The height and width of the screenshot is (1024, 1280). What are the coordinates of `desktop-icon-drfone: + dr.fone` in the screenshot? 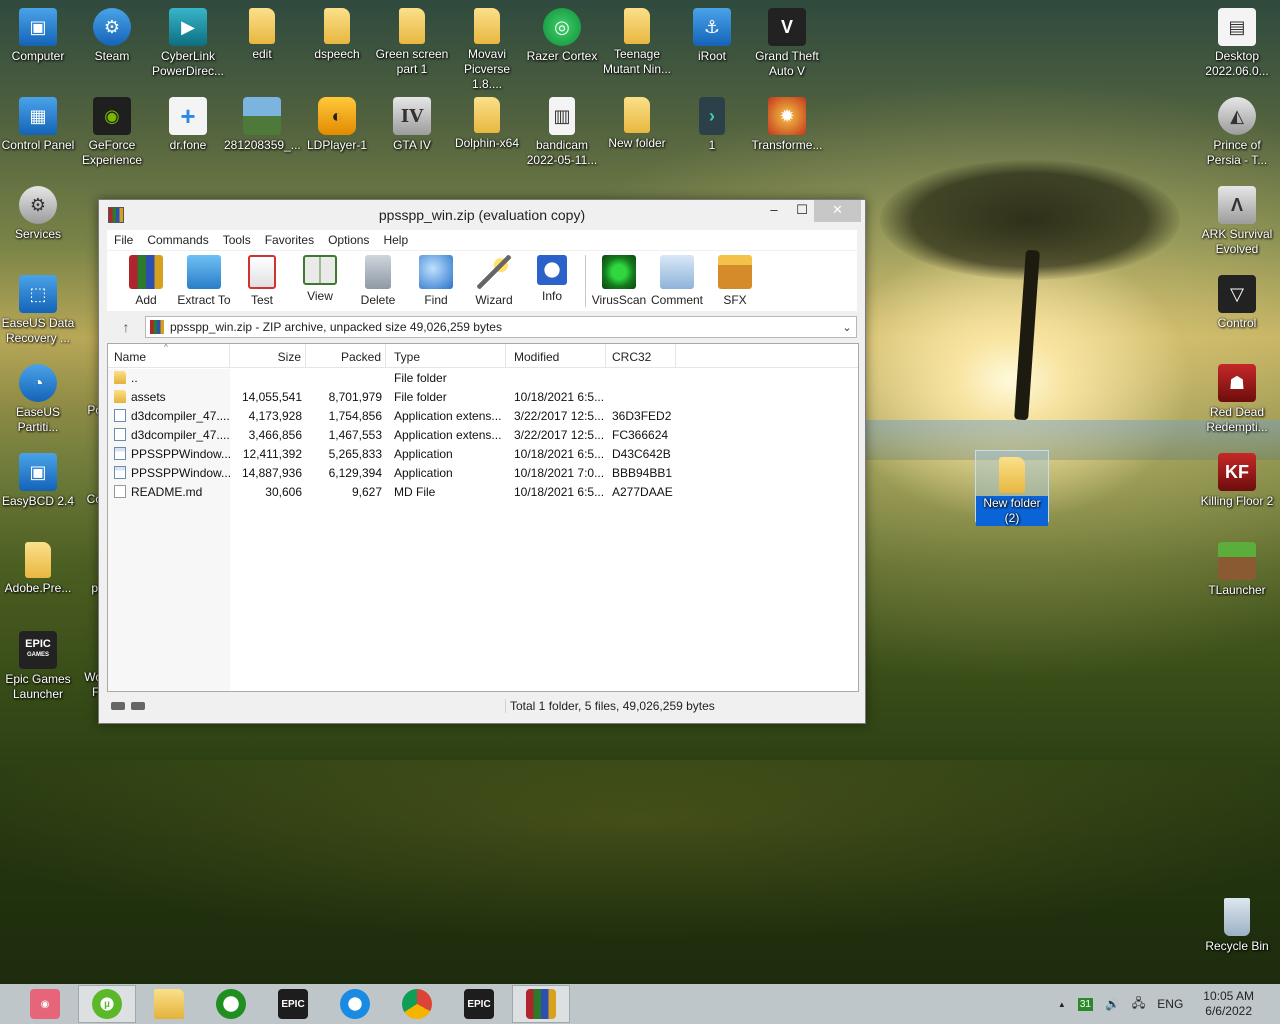 It's located at (188, 122).